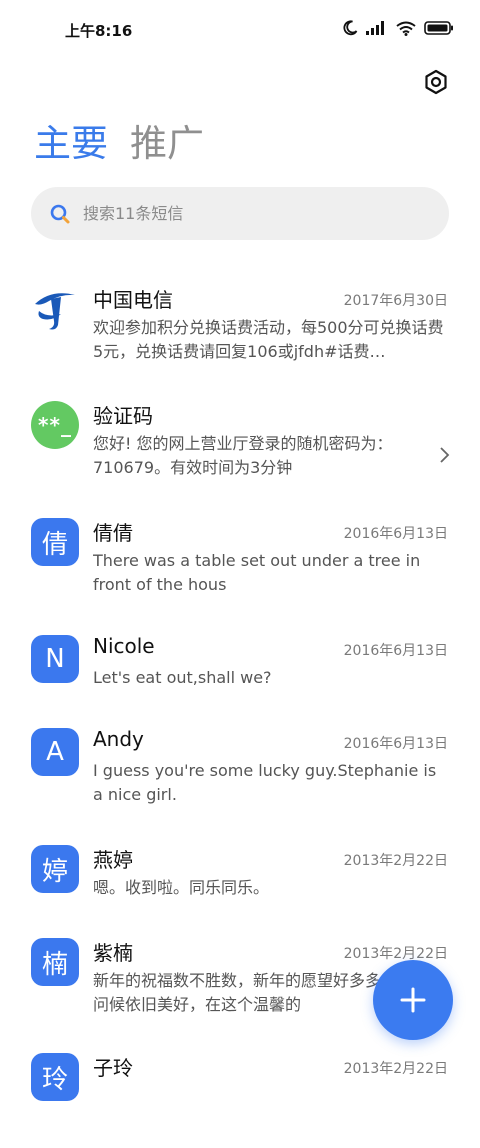 Image resolution: width=480 pixels, height=1148 pixels. Describe the element at coordinates (71, 144) in the screenshot. I see `tab-primary: 主要` at that location.